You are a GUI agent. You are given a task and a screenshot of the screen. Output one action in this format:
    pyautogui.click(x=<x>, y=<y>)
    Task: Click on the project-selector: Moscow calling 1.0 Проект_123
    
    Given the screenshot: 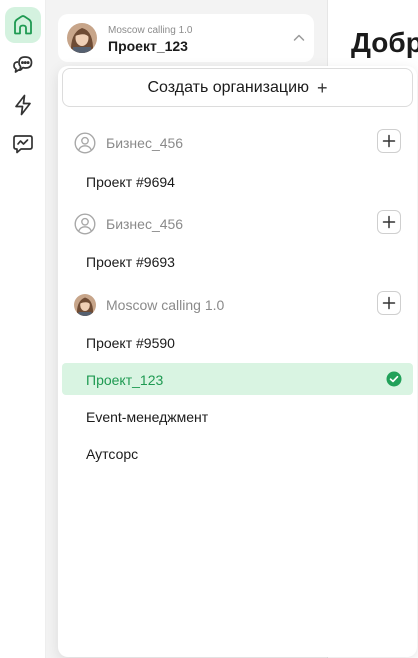 What is the action you would take?
    pyautogui.click(x=186, y=38)
    